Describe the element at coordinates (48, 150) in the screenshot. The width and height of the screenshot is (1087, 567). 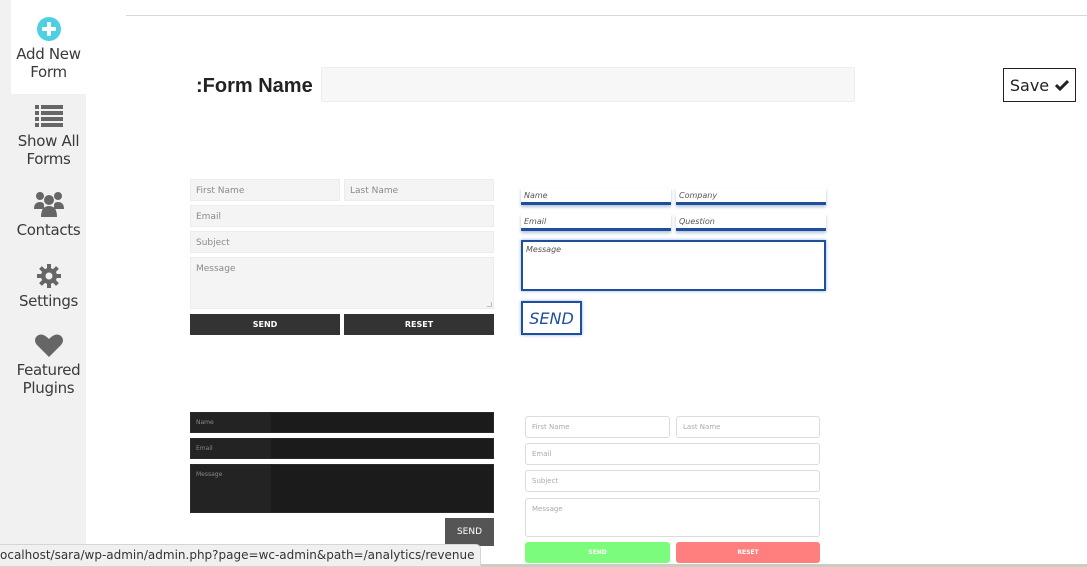
I see `sidebar-item-label: Show All Forms` at that location.